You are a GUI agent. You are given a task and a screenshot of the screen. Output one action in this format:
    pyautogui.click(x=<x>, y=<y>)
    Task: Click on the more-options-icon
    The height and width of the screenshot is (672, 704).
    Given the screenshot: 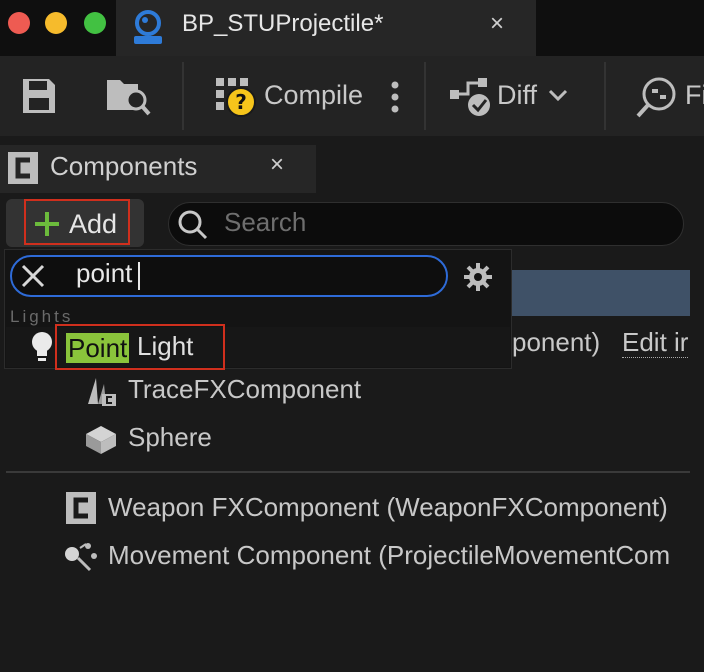 What is the action you would take?
    pyautogui.click(x=395, y=97)
    